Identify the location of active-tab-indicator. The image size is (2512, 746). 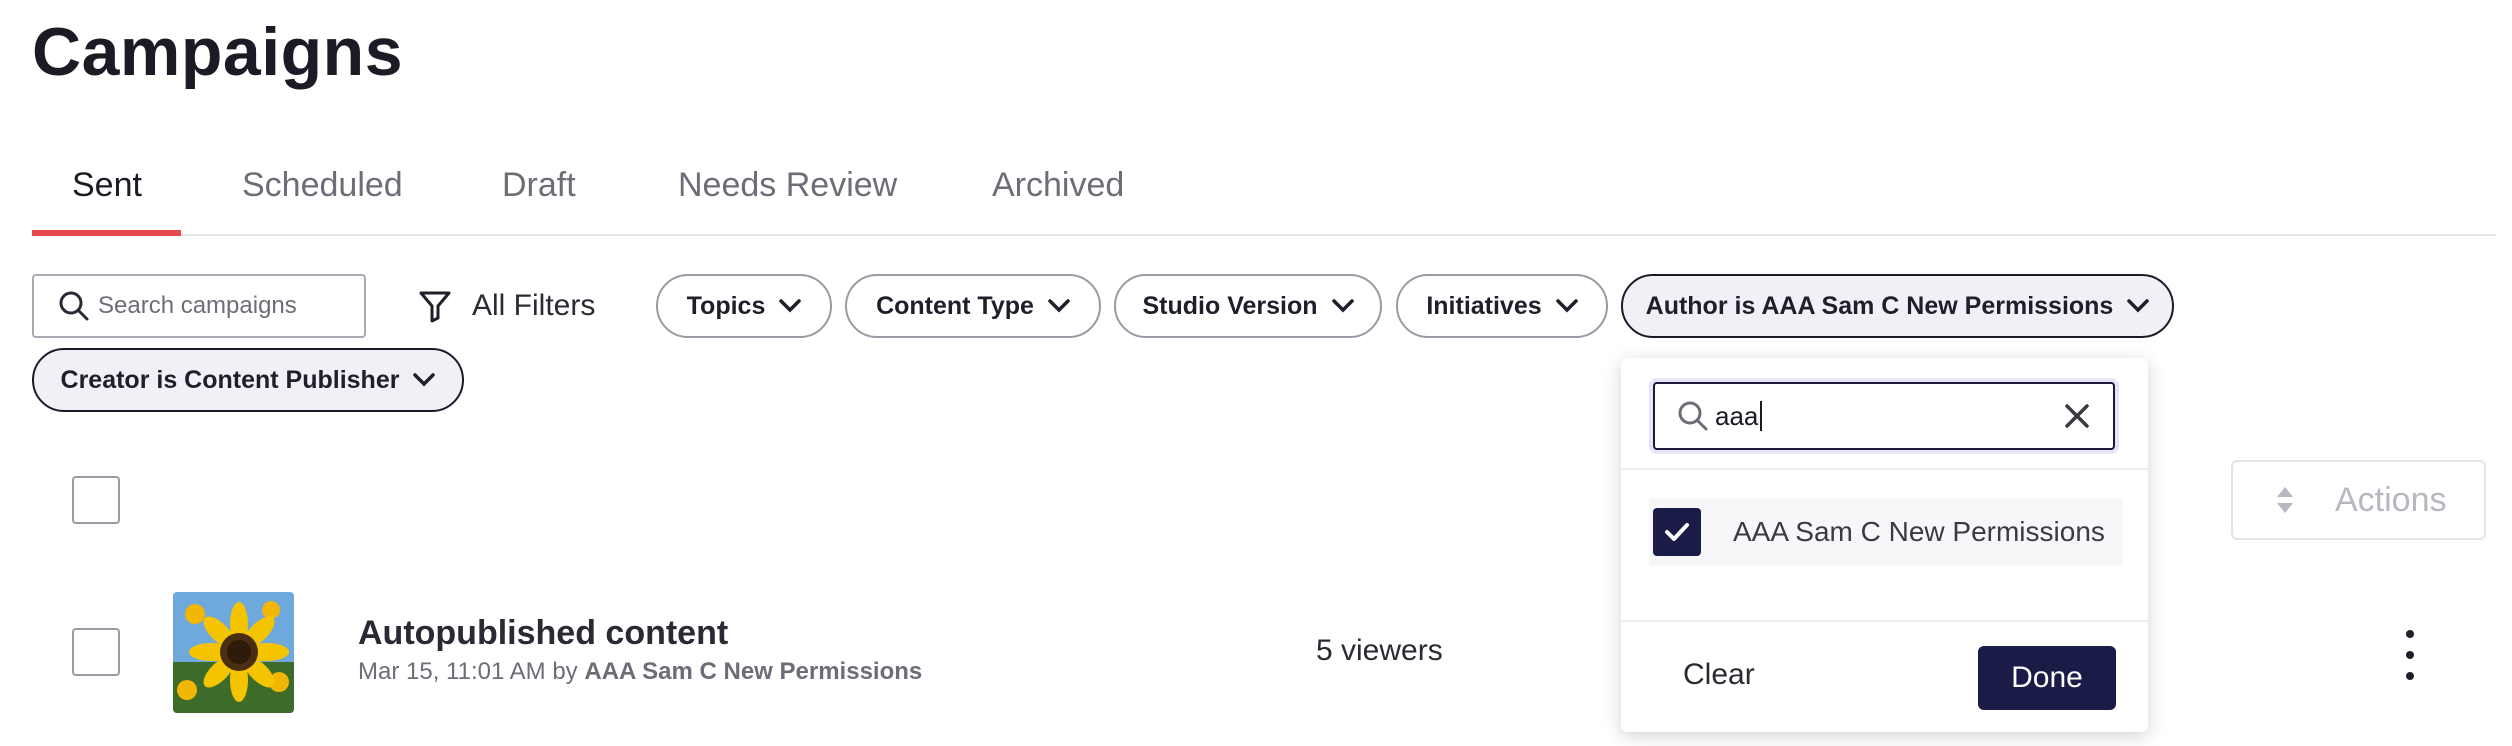
(106, 233).